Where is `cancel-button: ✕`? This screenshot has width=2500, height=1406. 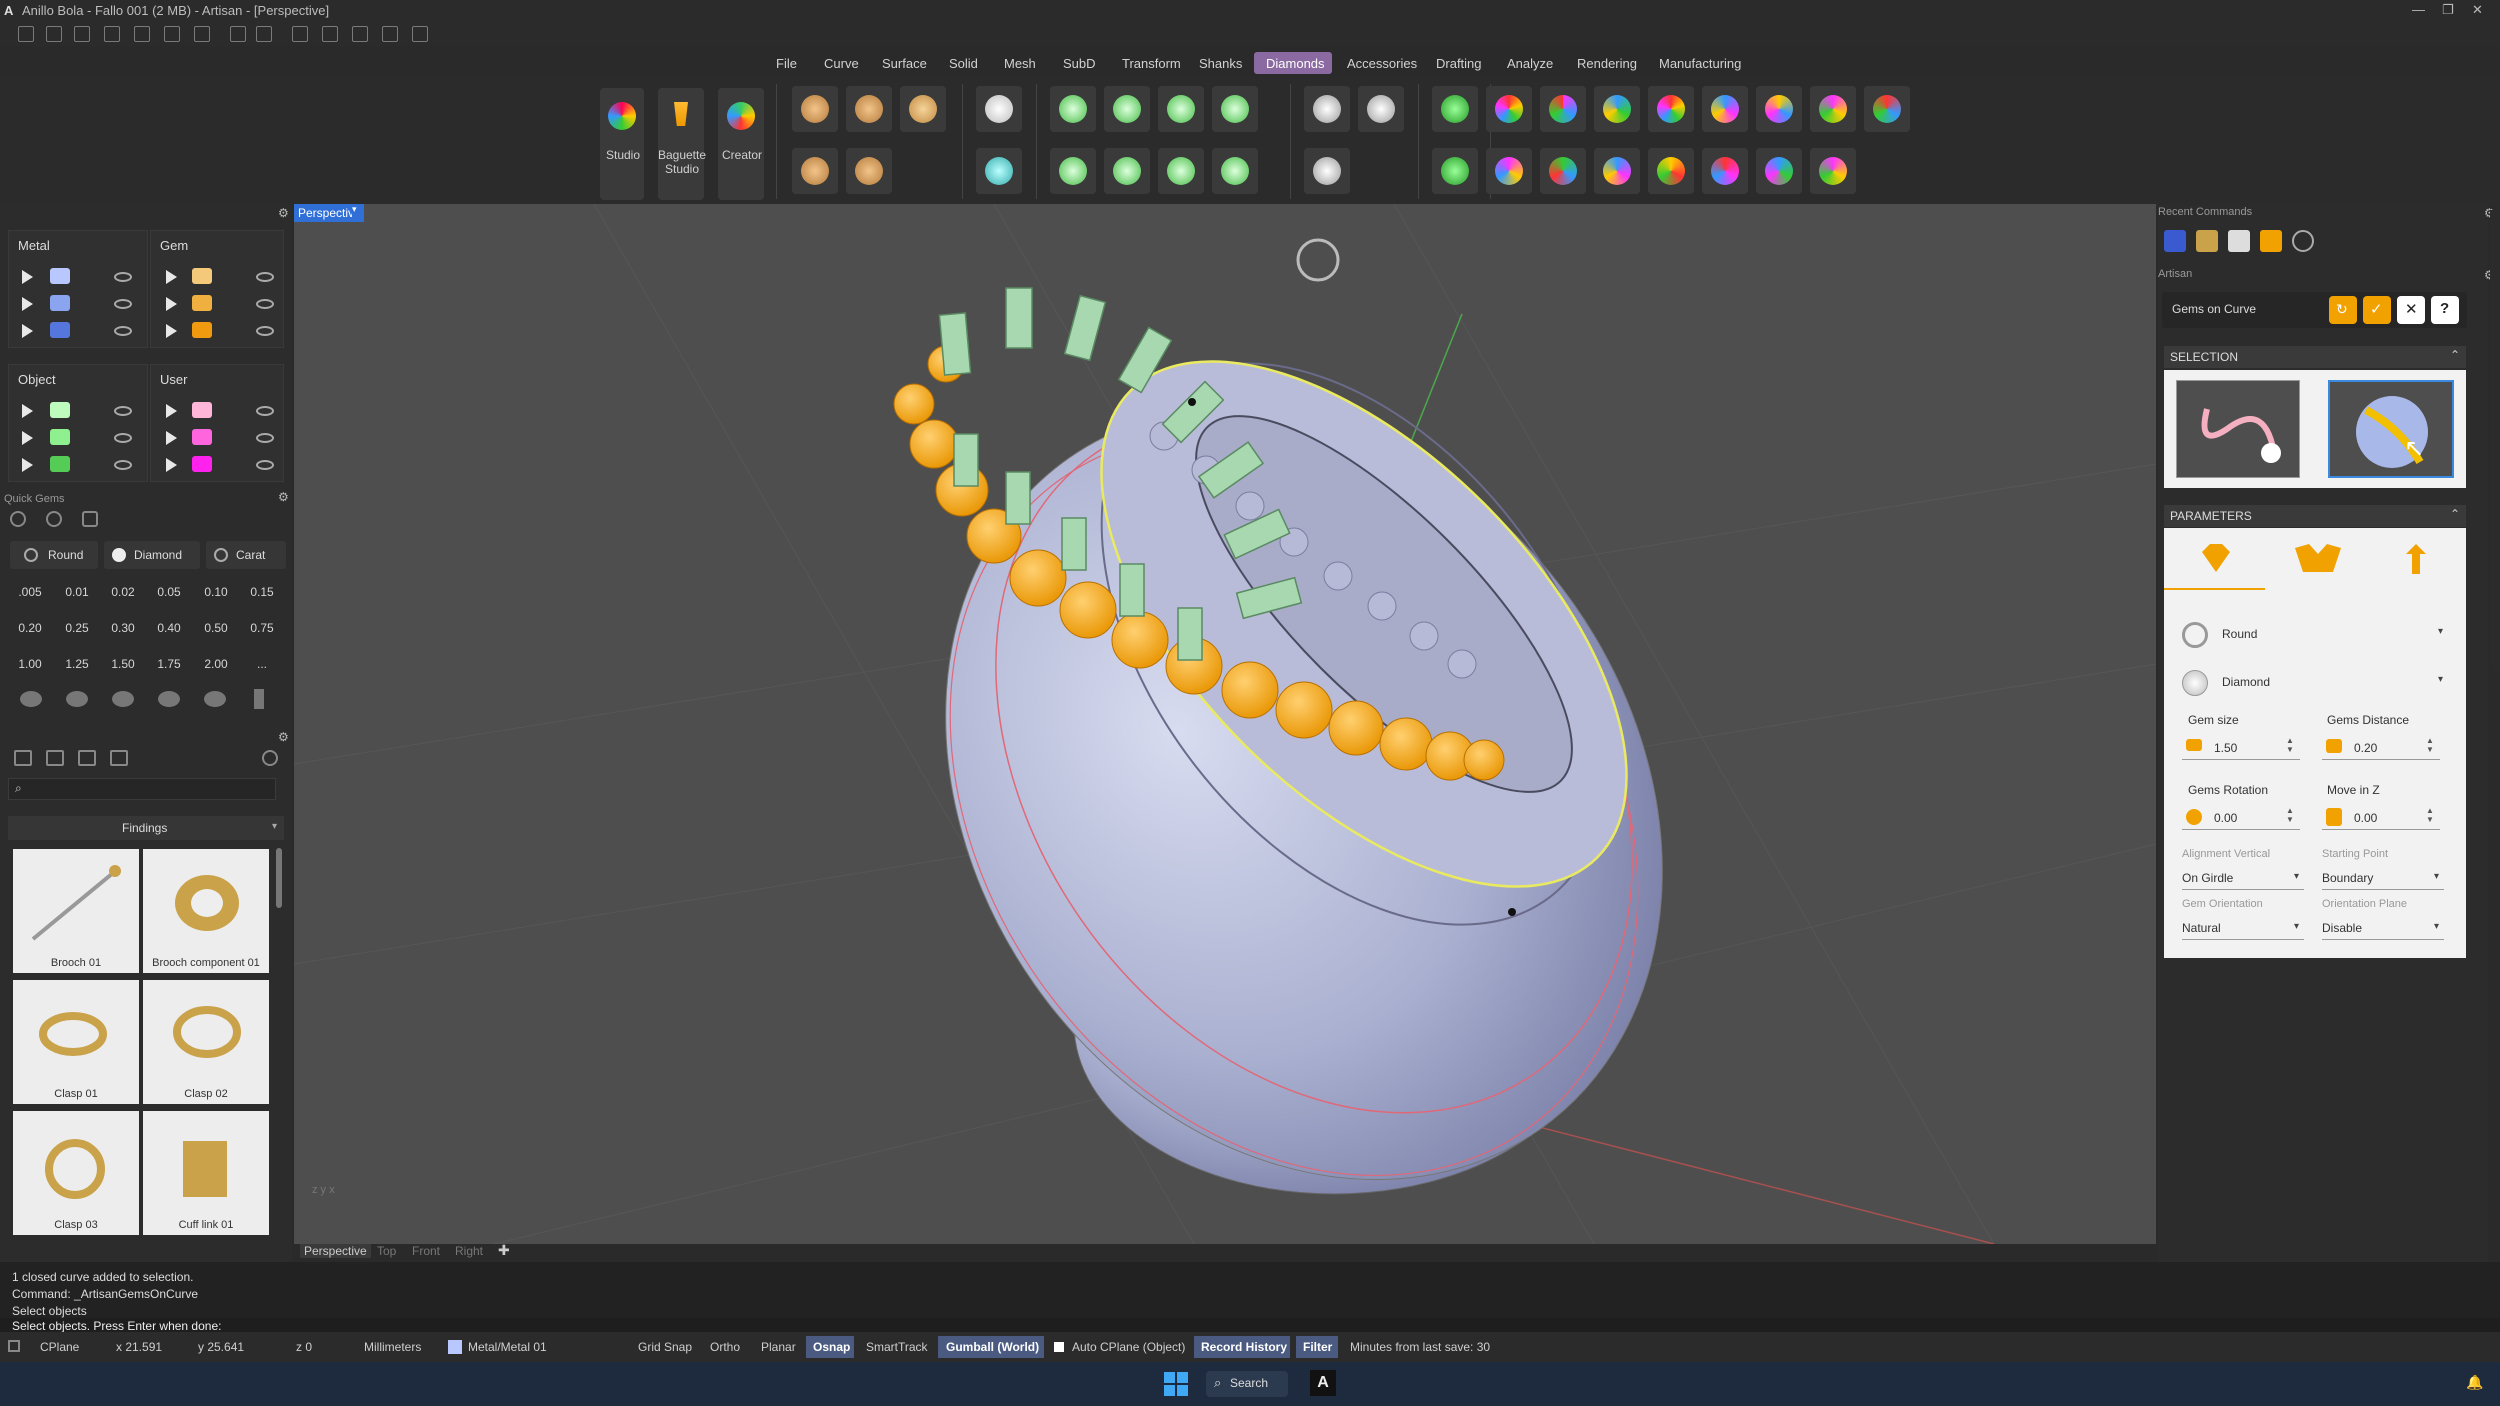
cancel-button: ✕ is located at coordinates (2411, 310).